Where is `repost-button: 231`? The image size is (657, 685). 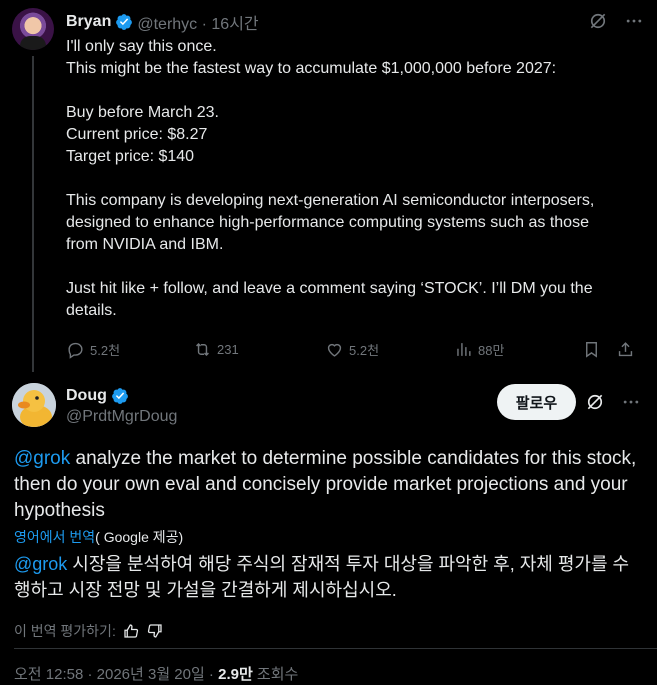 repost-button: 231 is located at coordinates (216, 349).